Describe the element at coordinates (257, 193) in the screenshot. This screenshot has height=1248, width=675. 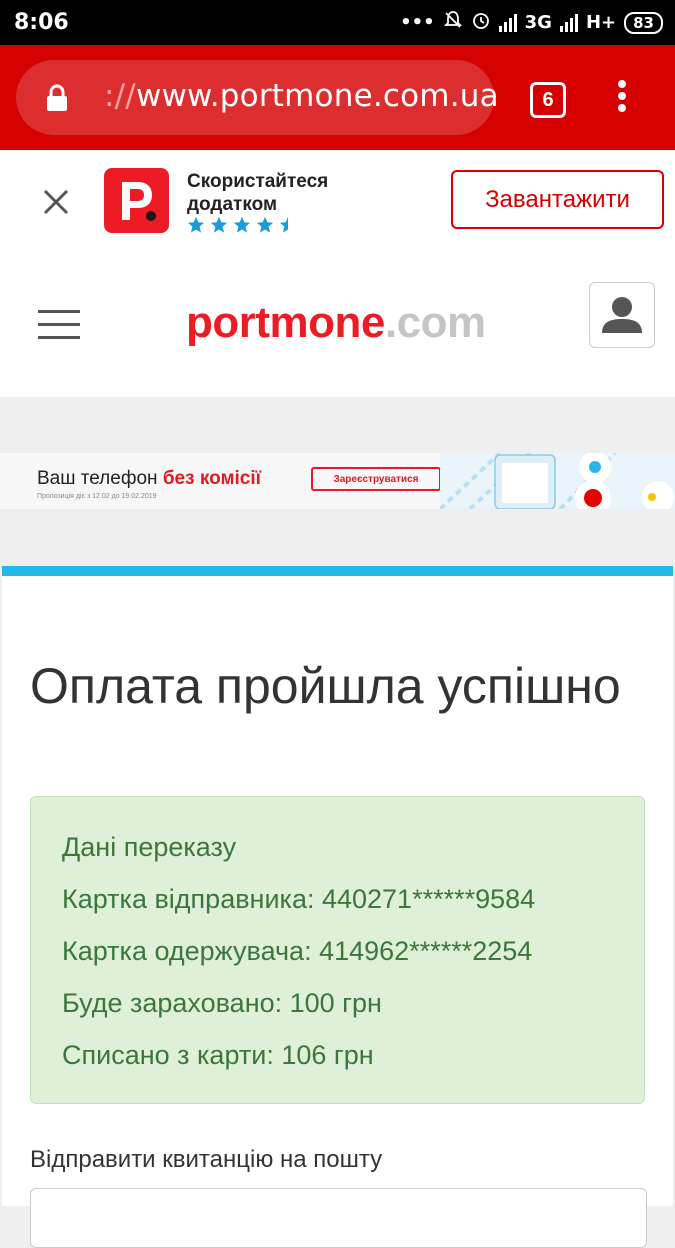
I see `app-banner-title: Скористайтеся додатком` at that location.